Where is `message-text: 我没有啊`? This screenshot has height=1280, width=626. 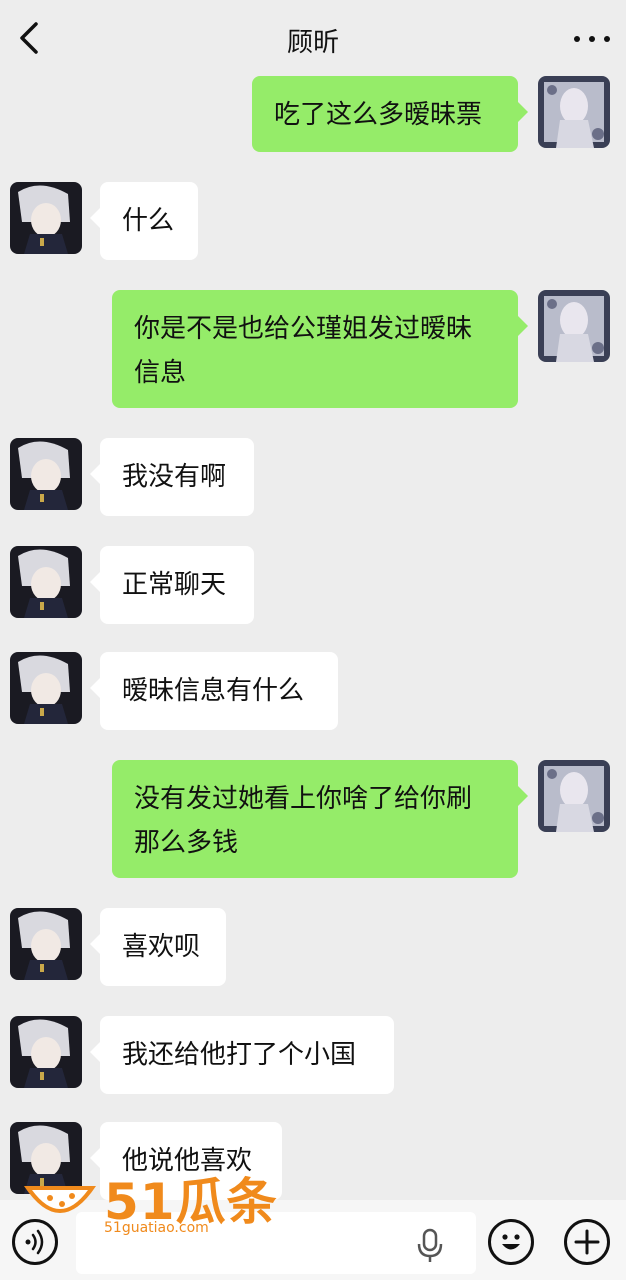
message-text: 我没有啊 is located at coordinates (174, 477).